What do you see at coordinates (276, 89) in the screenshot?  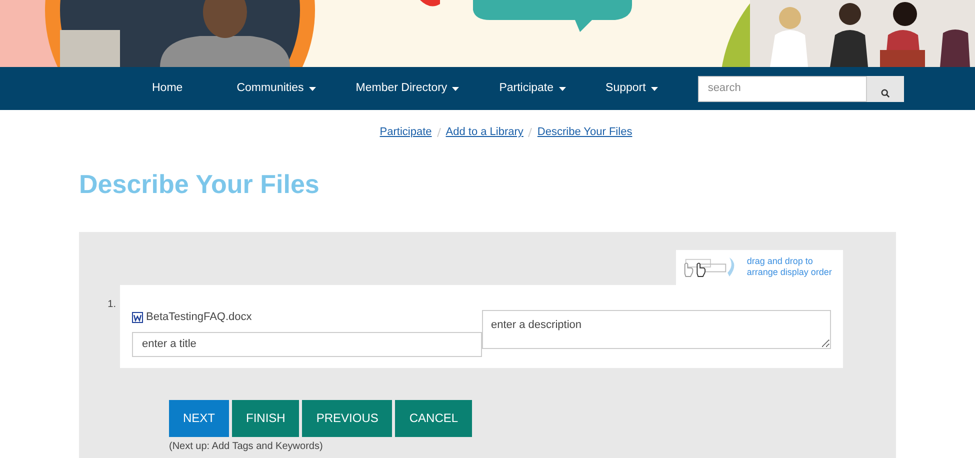 I see `nav-link: Communities` at bounding box center [276, 89].